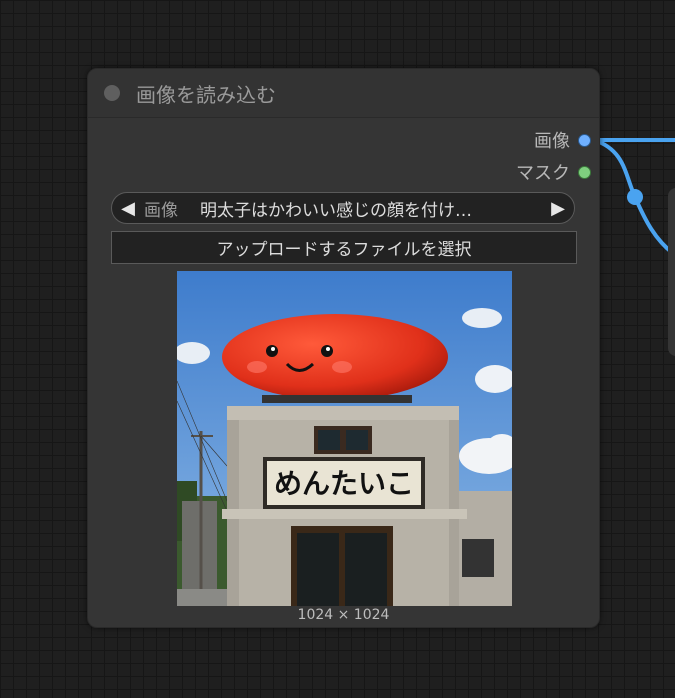 The width and height of the screenshot is (675, 698). Describe the element at coordinates (584, 172) in the screenshot. I see `output-mask-slot-icon` at that location.